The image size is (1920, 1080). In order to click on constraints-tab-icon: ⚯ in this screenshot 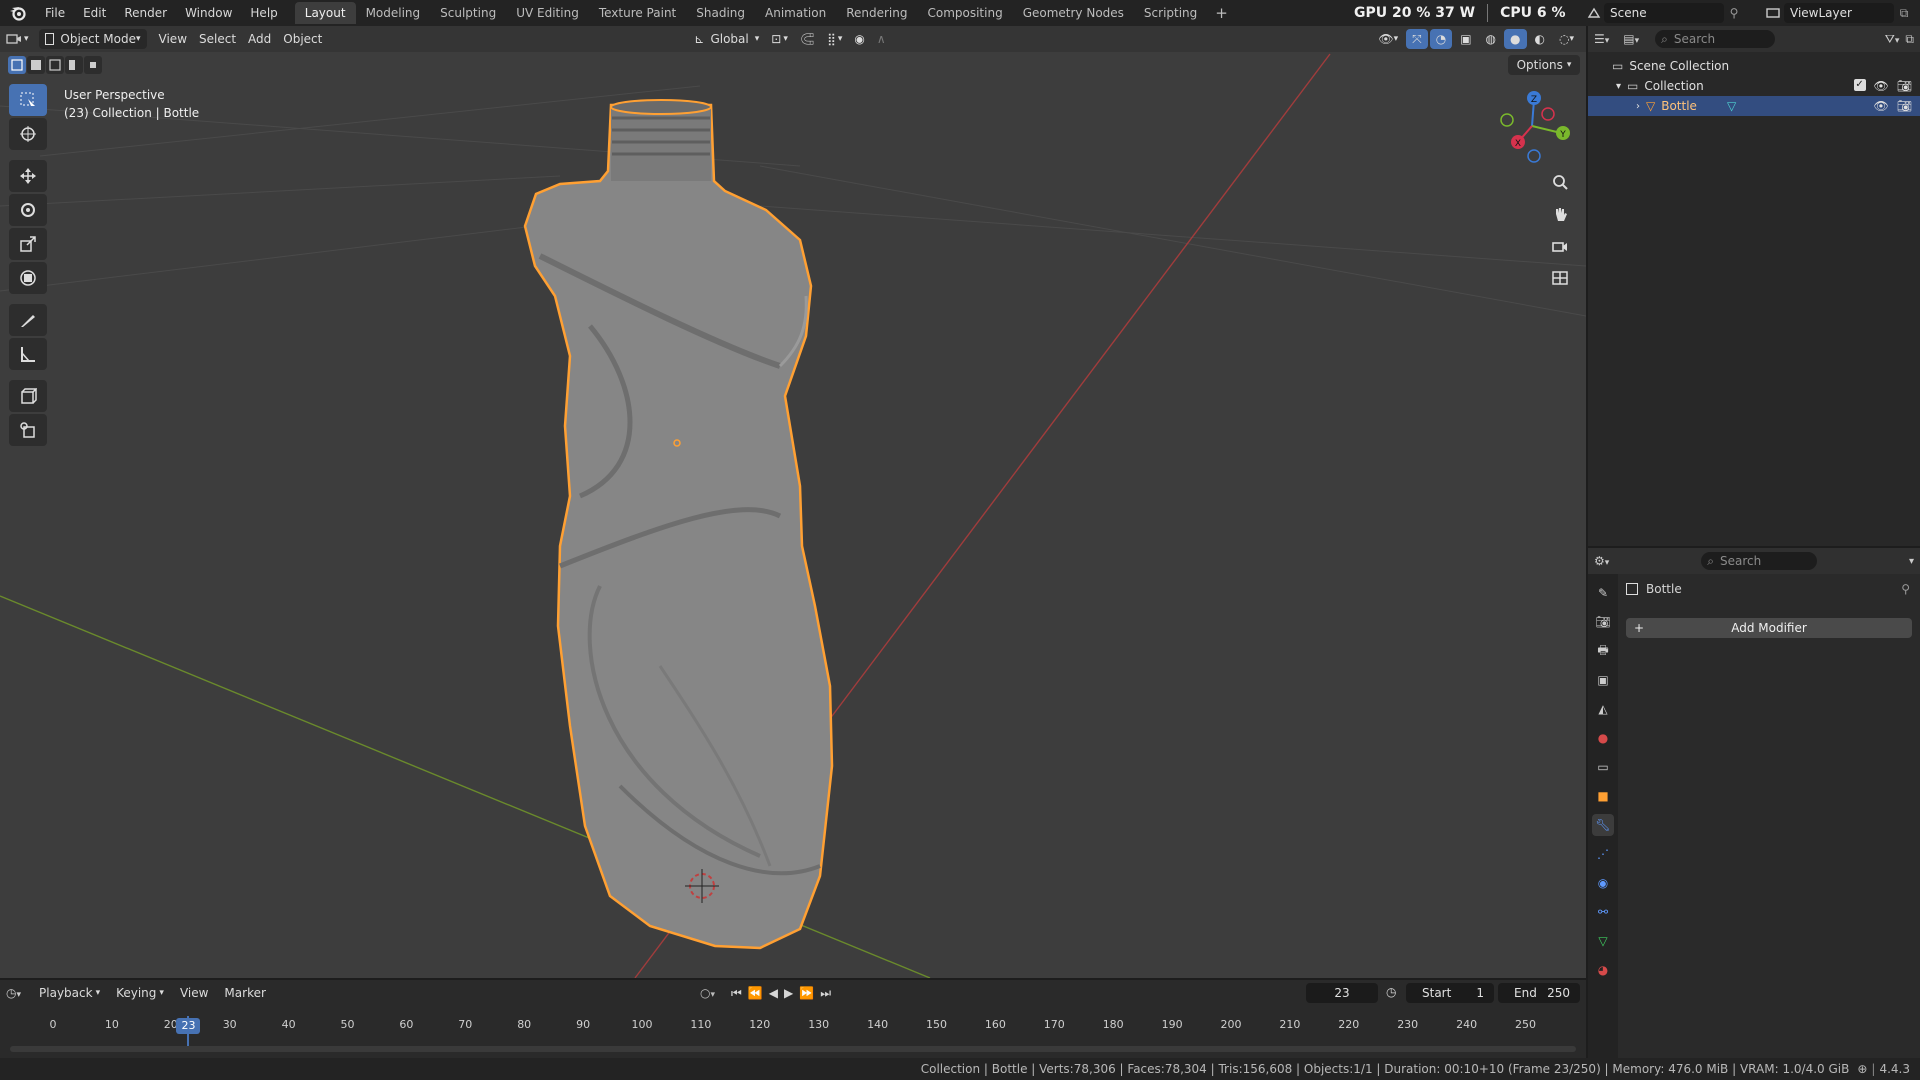, I will do `click(1603, 912)`.